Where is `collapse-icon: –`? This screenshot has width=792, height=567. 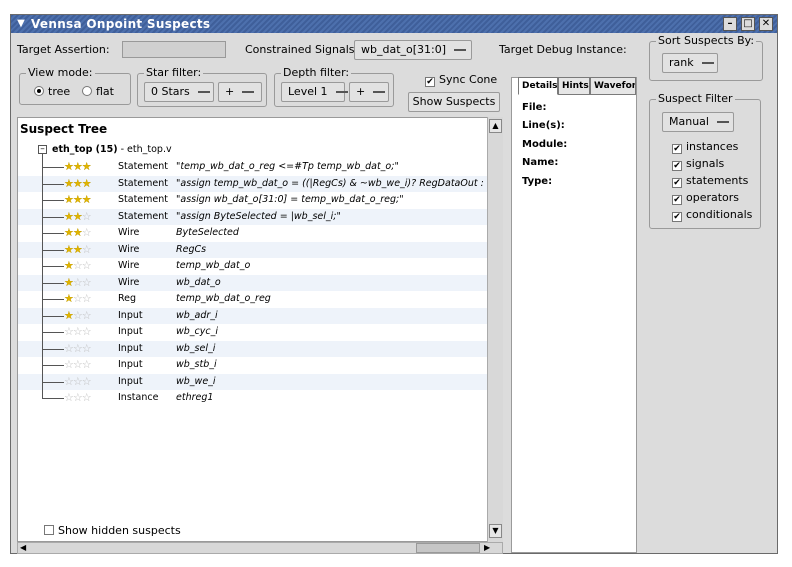 collapse-icon: – is located at coordinates (42, 149).